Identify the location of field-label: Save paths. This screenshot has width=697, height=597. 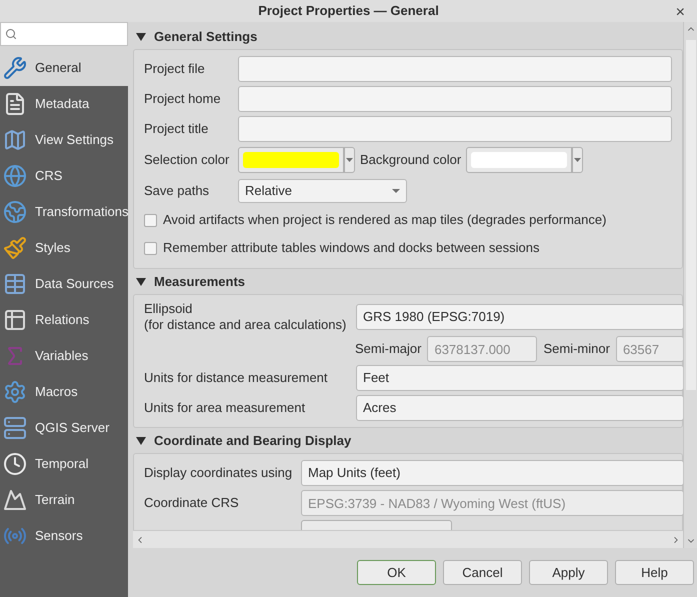
(177, 191).